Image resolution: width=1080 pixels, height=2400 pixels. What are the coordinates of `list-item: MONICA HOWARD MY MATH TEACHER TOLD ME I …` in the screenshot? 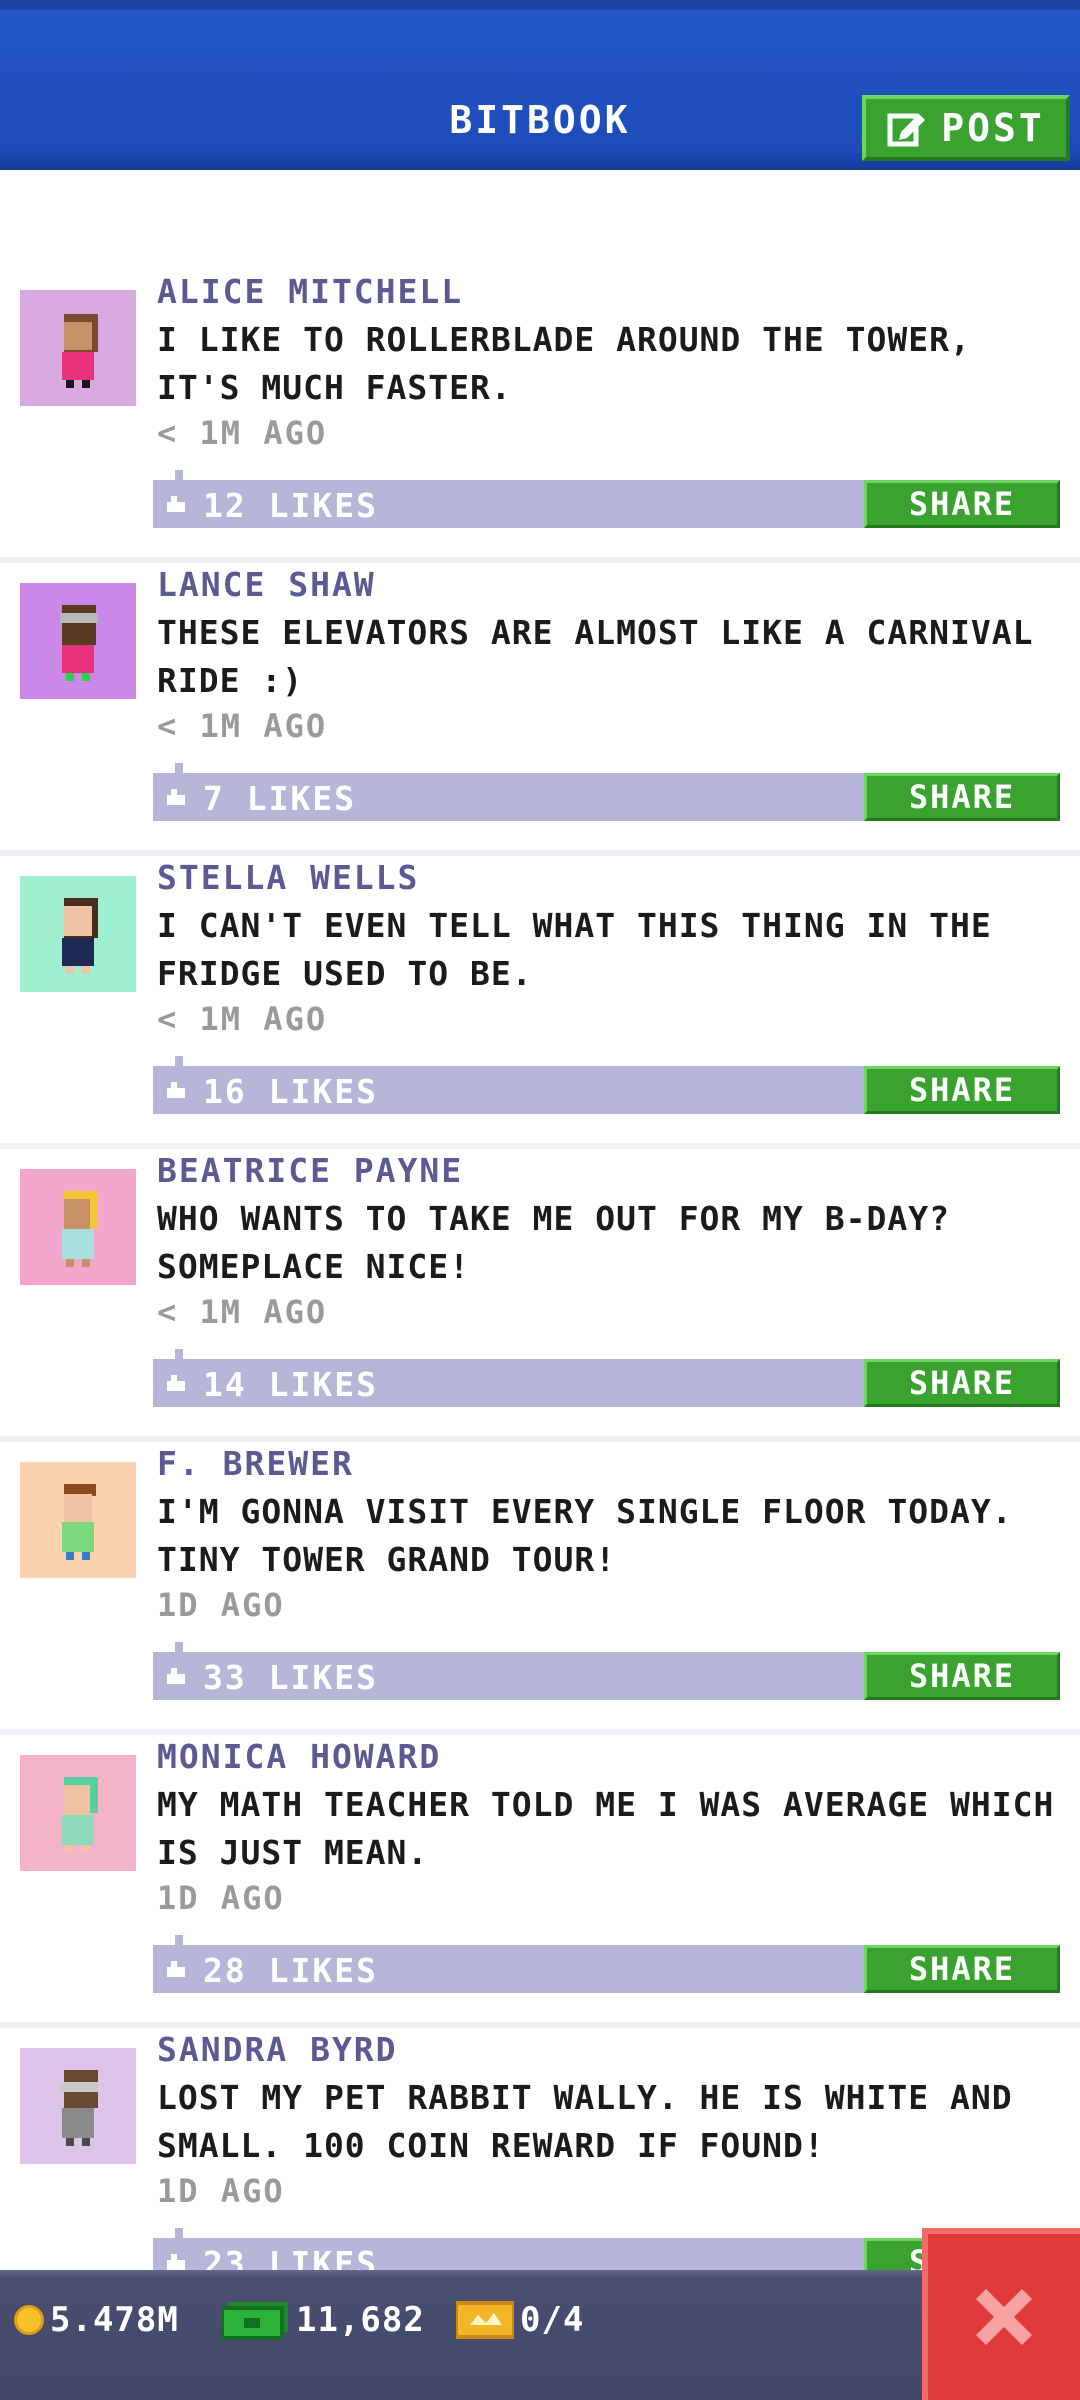 It's located at (540, 1881).